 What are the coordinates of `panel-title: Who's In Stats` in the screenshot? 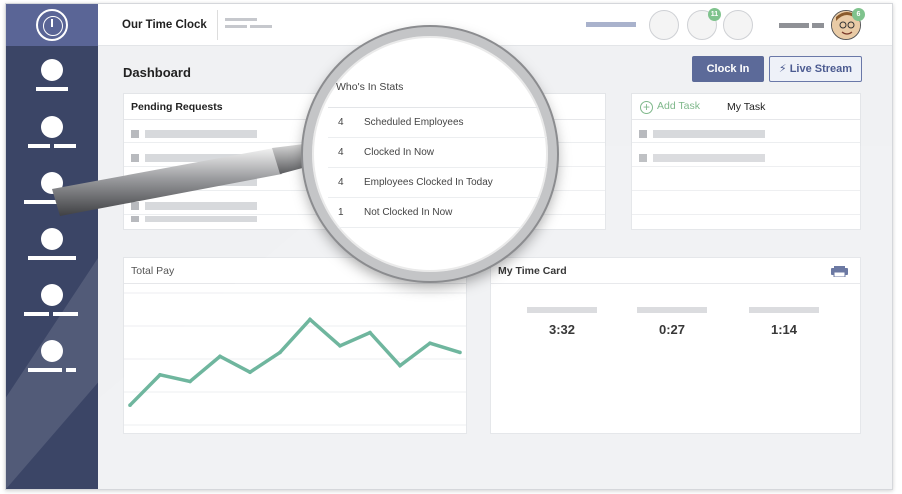 It's located at (438, 89).